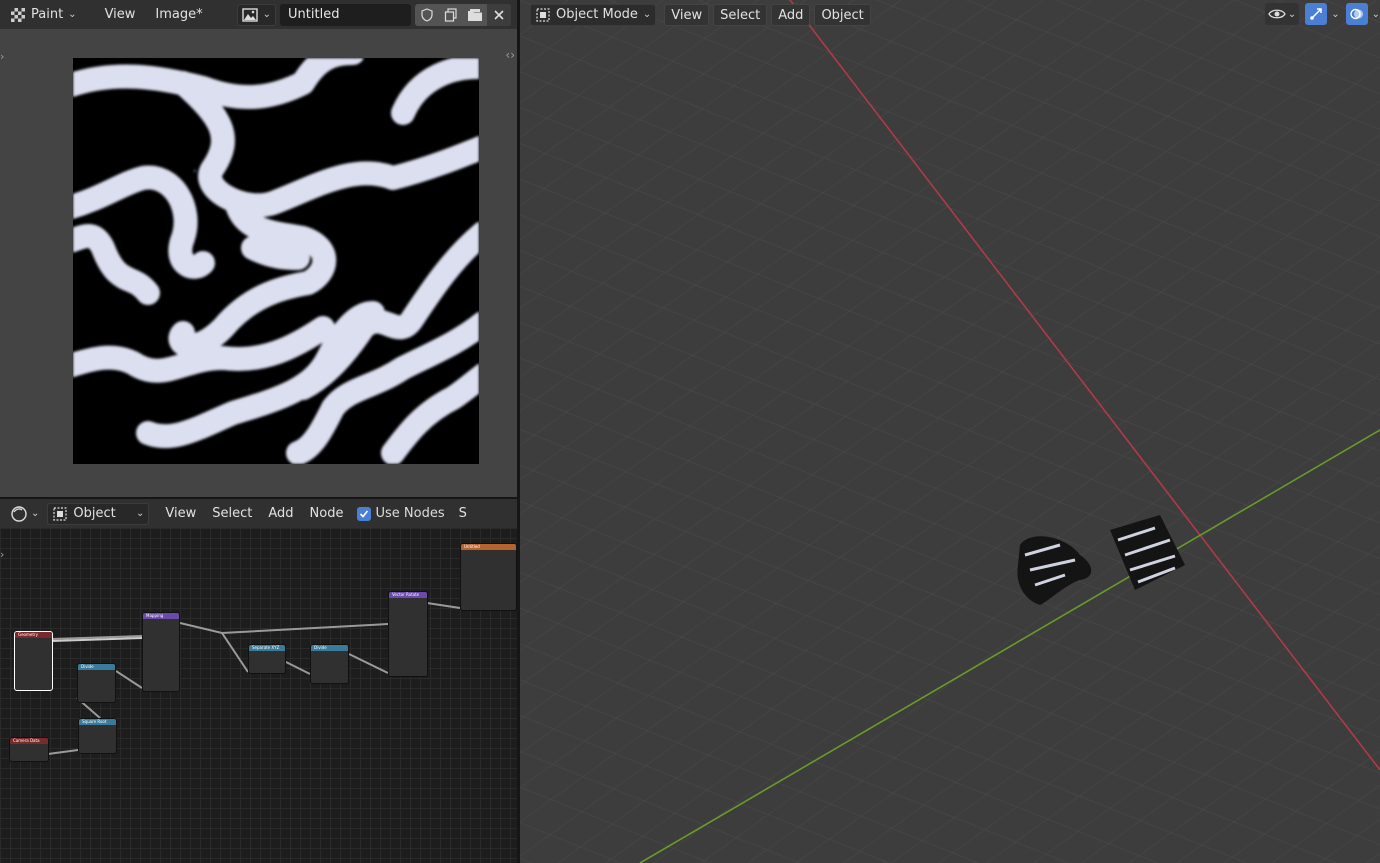  I want to click on overlay-icon, so click(1356, 14).